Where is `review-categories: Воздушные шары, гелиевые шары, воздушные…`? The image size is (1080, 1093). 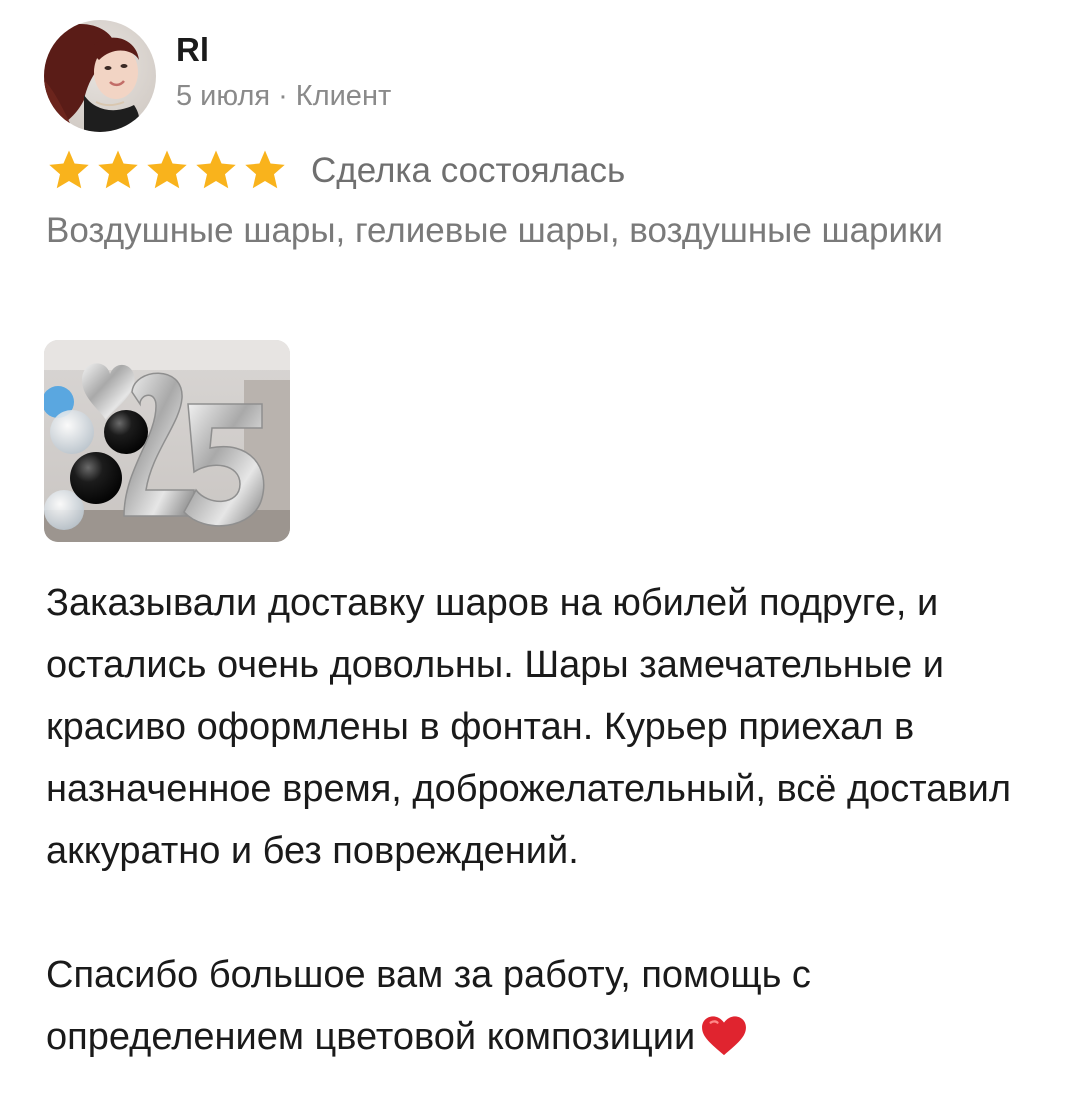
review-categories: Воздушные шары, гелиевые шары, воздушные… is located at coordinates (494, 230).